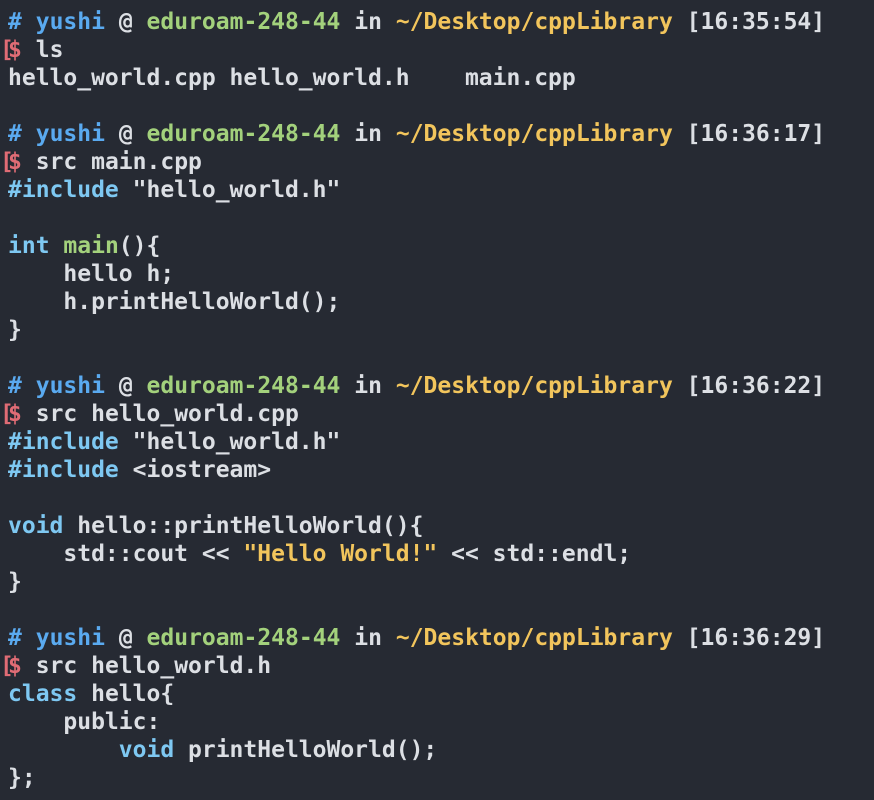 The height and width of the screenshot is (800, 874). What do you see at coordinates (756, 386) in the screenshot?
I see `prompt-time: [16:36:22]` at bounding box center [756, 386].